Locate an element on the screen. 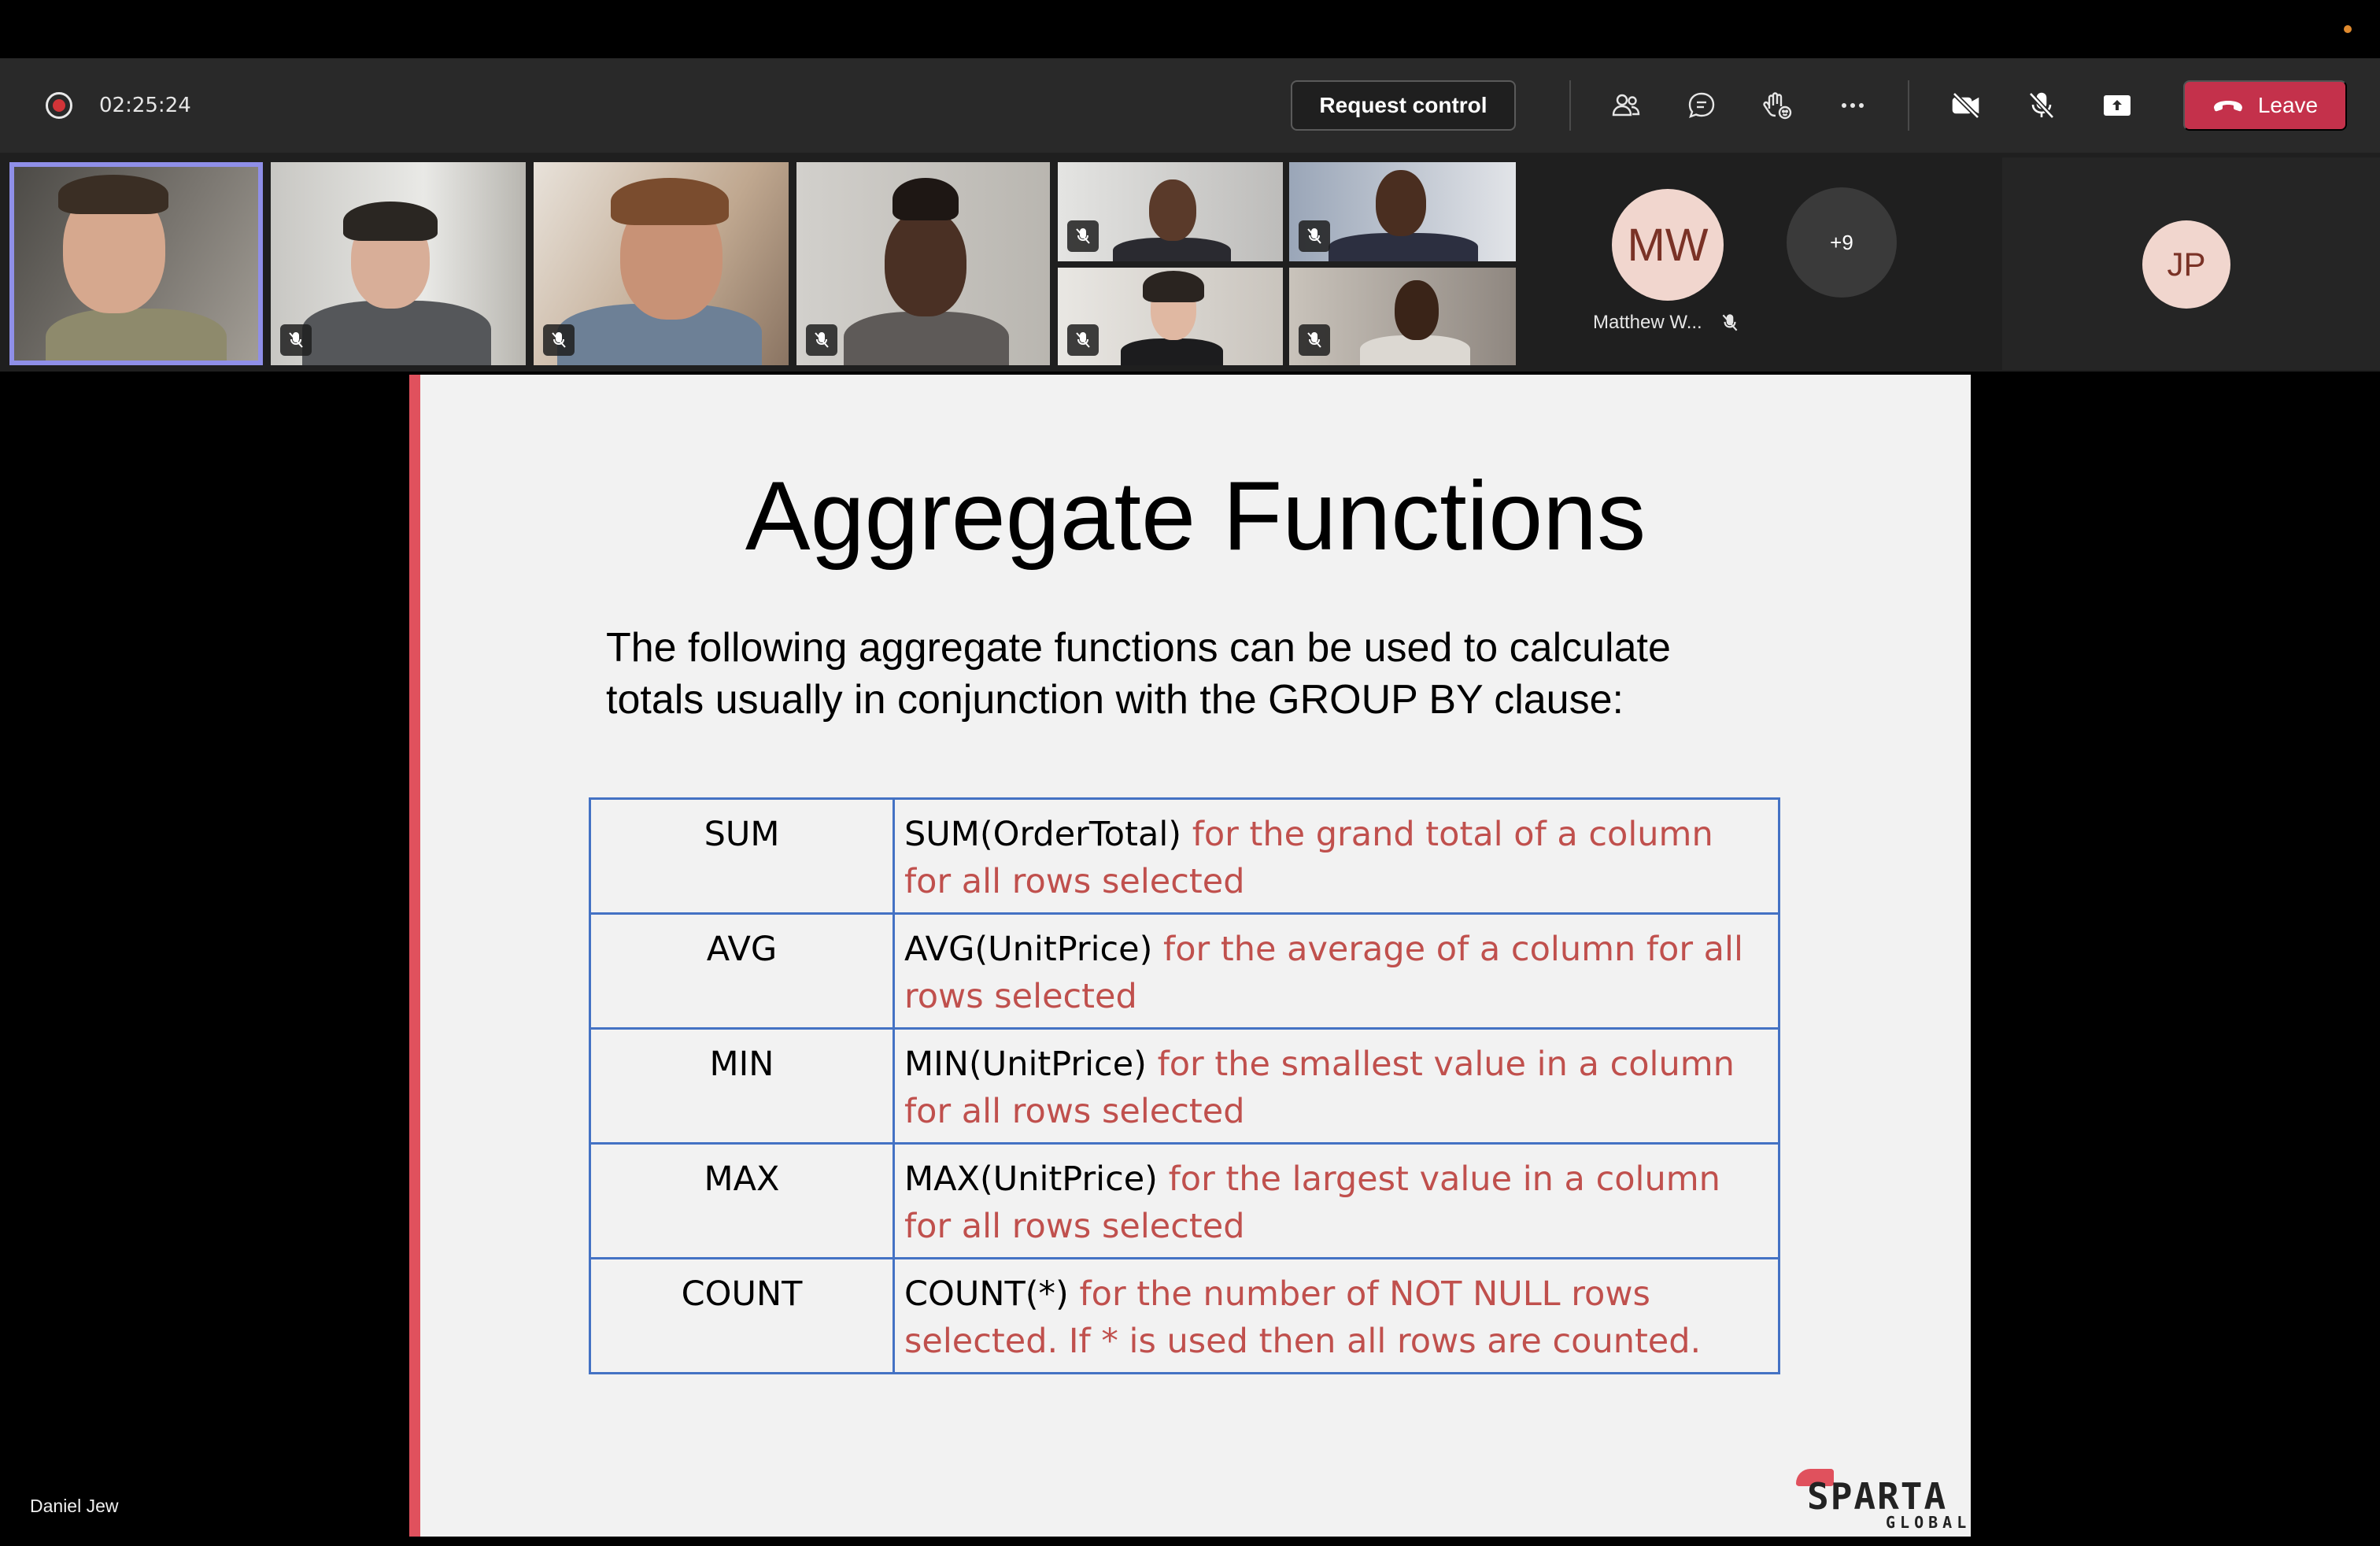 This screenshot has width=2380, height=1546. slide-accent-bar is located at coordinates (414, 956).